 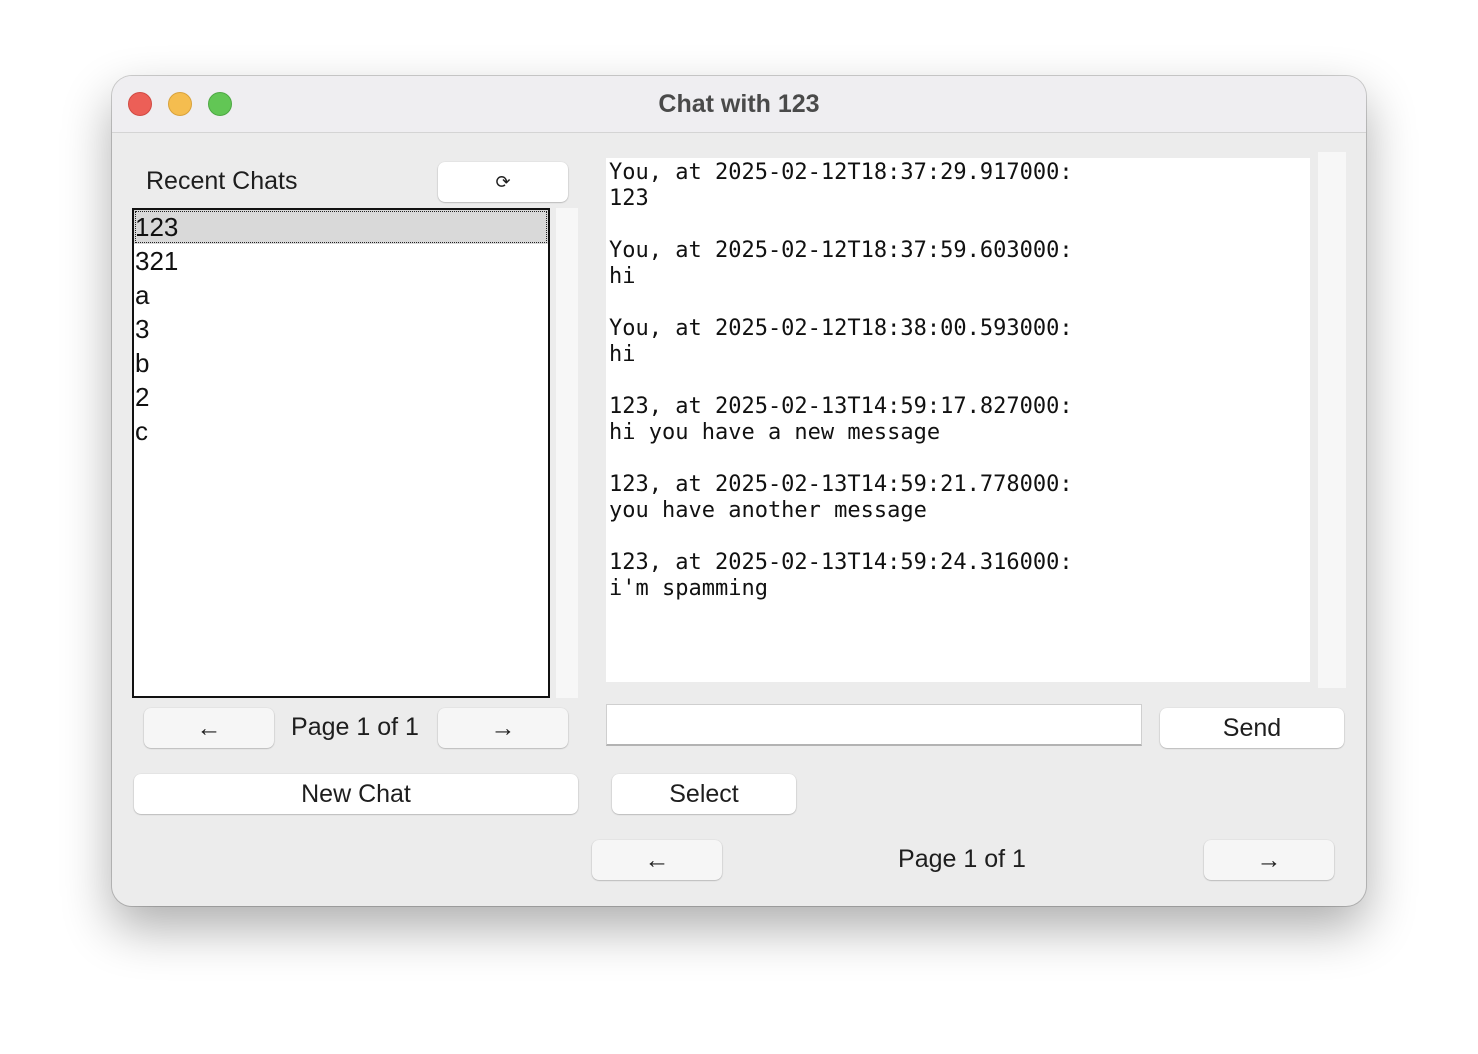 What do you see at coordinates (959, 264) in the screenshot?
I see `chat-message: You, at 2025-02-12T18:37:59.603000: hi` at bounding box center [959, 264].